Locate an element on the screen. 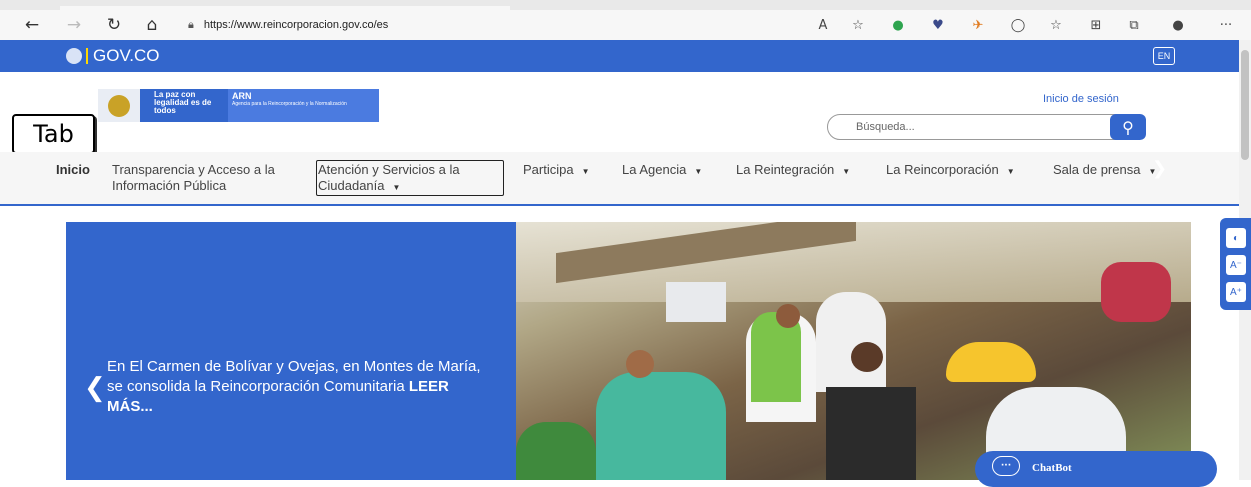 The width and height of the screenshot is (1251, 487). profile-avatar-icon: ● is located at coordinates (1178, 25).